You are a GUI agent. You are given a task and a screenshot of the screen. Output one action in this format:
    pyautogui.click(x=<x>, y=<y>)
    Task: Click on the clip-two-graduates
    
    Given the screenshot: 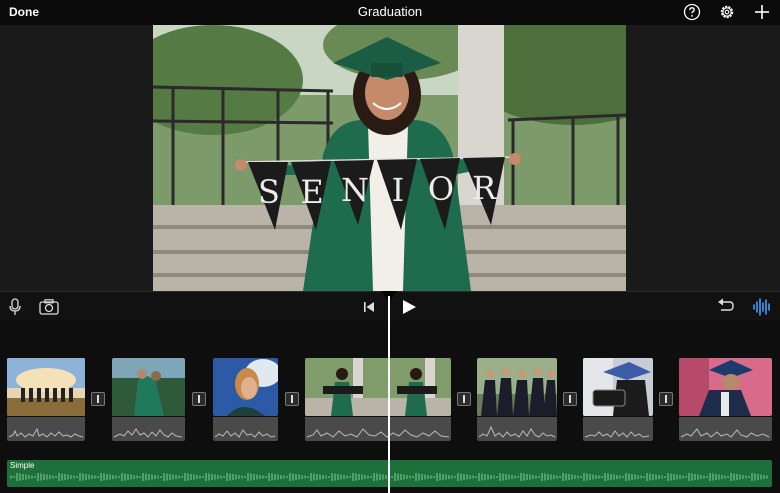 What is the action you would take?
    pyautogui.click(x=148, y=399)
    